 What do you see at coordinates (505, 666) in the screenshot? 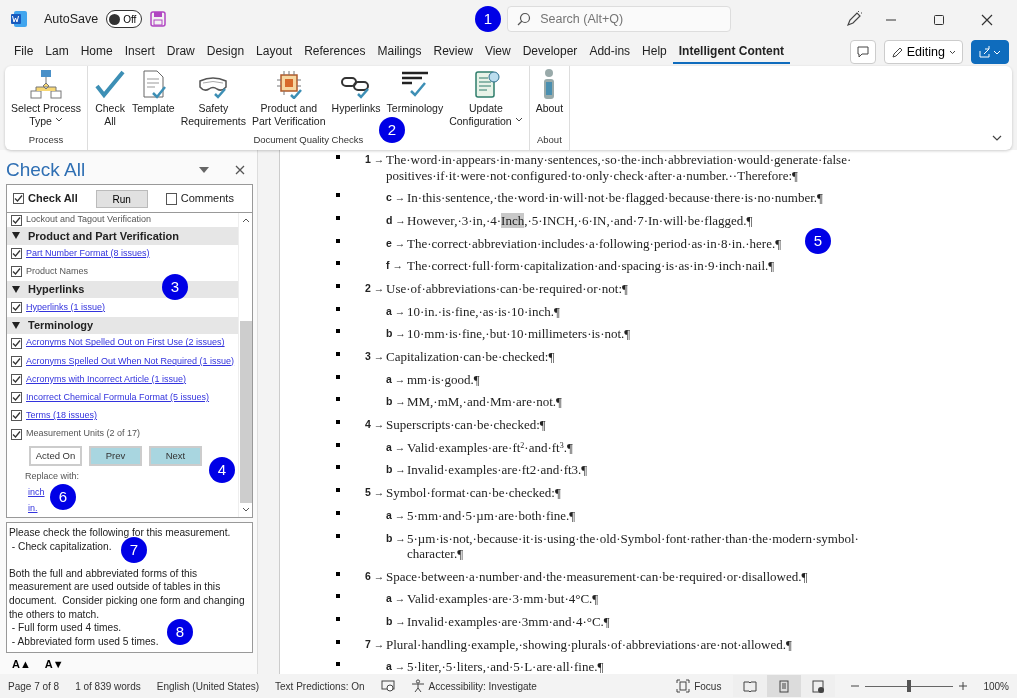
I see `paragraph-text: 5·liter,·5·liters,·and·5·L·are·all·fine.¶` at bounding box center [505, 666].